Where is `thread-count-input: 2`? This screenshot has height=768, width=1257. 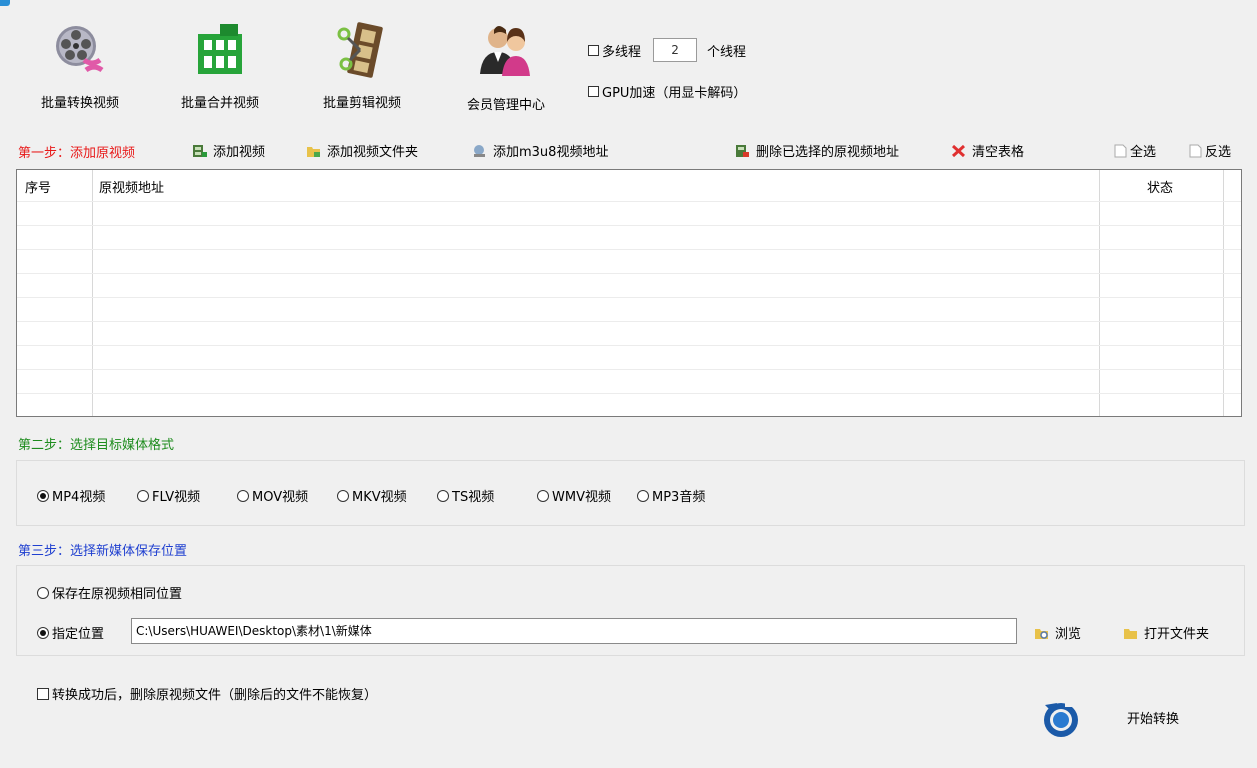
thread-count-input: 2 is located at coordinates (675, 50).